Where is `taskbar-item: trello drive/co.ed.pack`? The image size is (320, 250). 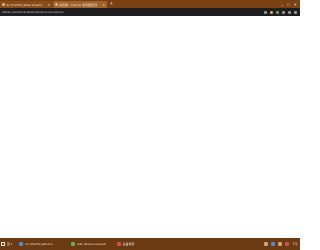 taskbar-item: trello drive/co.ed.pack is located at coordinates (90, 244).